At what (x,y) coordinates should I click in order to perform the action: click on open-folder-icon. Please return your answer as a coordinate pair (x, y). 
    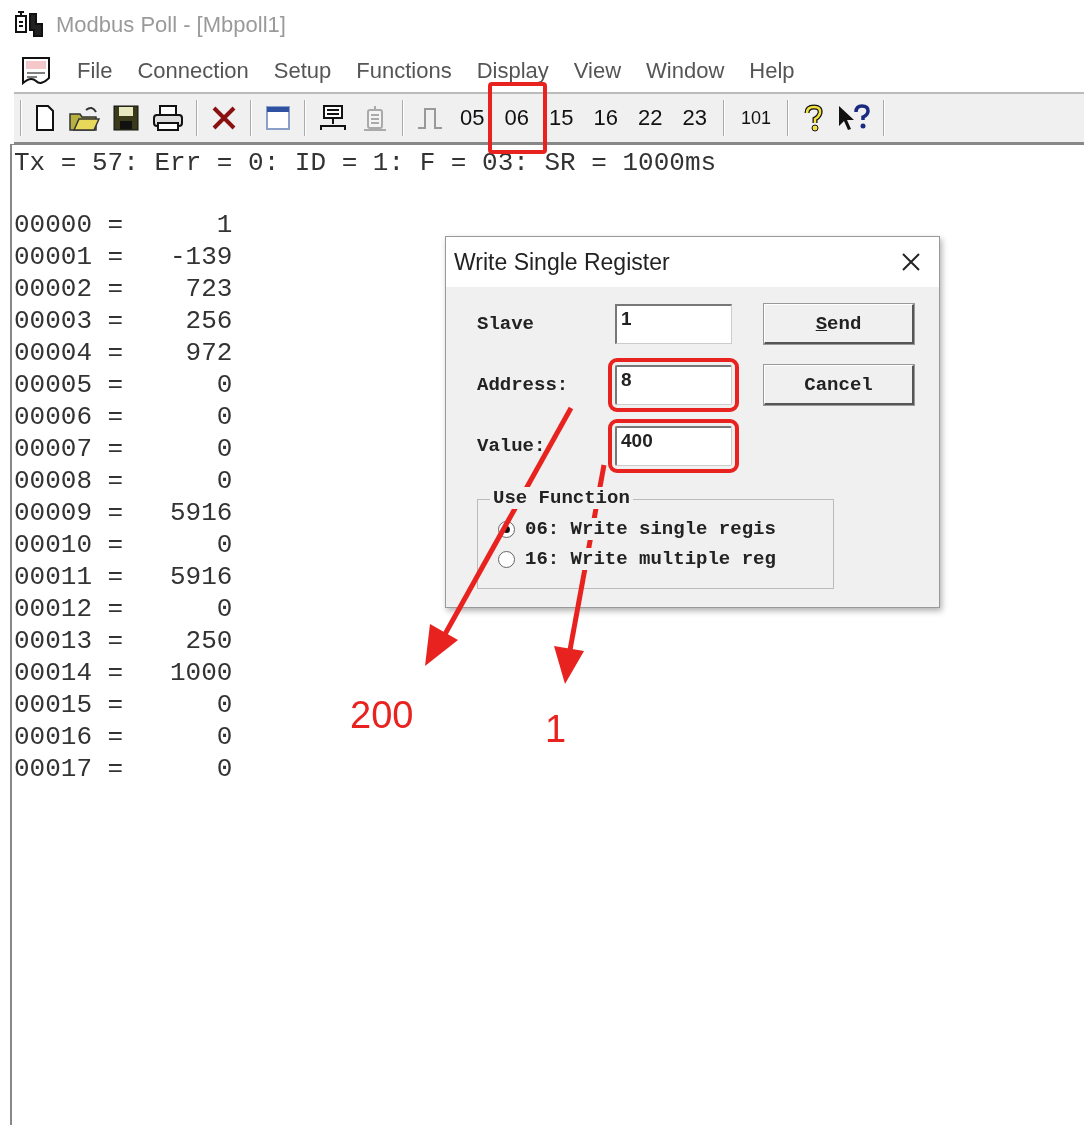
    Looking at the image, I should click on (84, 118).